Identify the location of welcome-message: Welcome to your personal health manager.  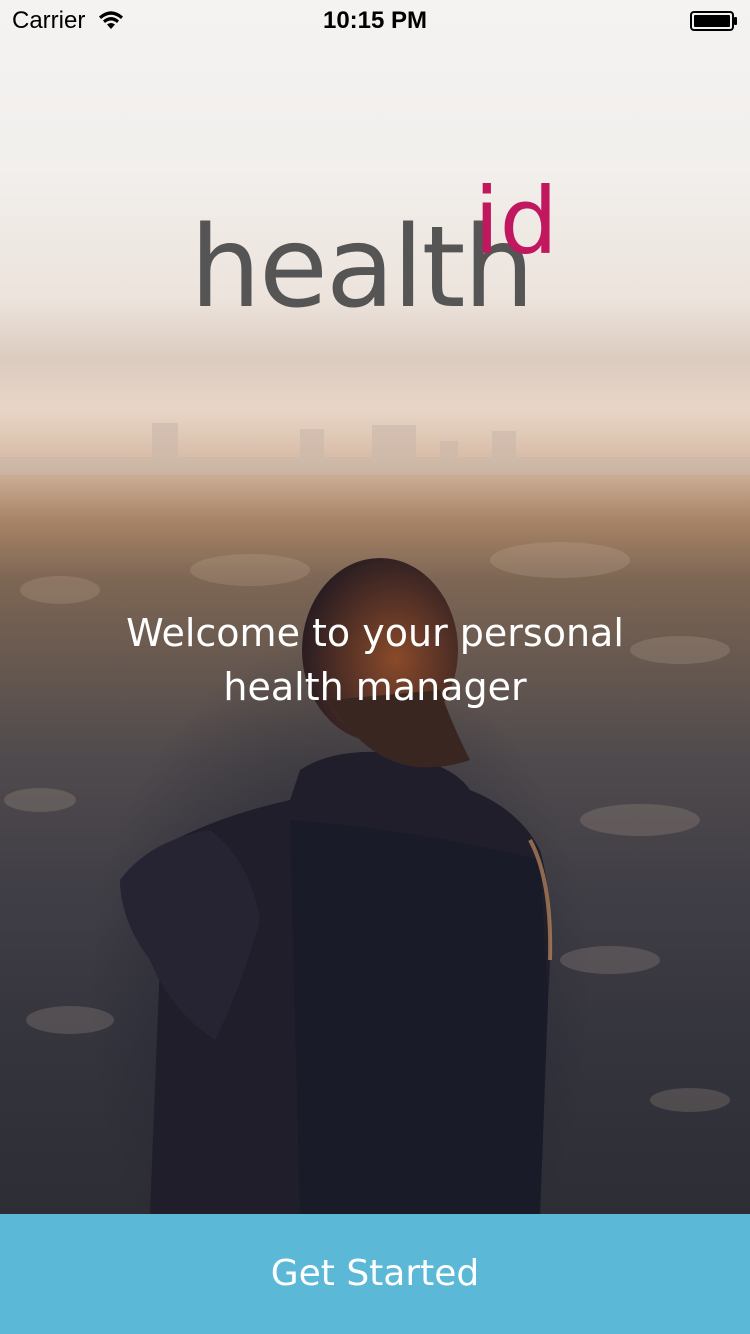
(375, 660).